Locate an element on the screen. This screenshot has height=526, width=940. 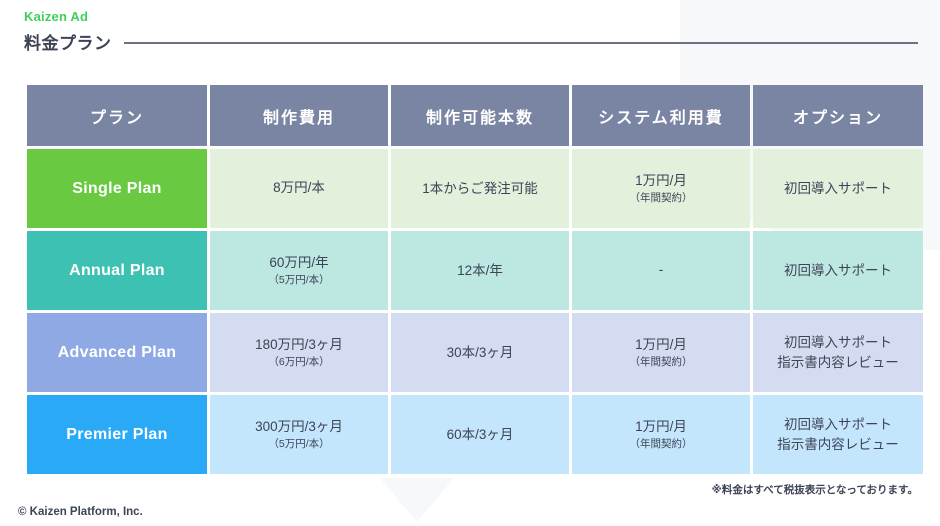
cell-count-advanced: 30本/3ヶ月 is located at coordinates (480, 352).